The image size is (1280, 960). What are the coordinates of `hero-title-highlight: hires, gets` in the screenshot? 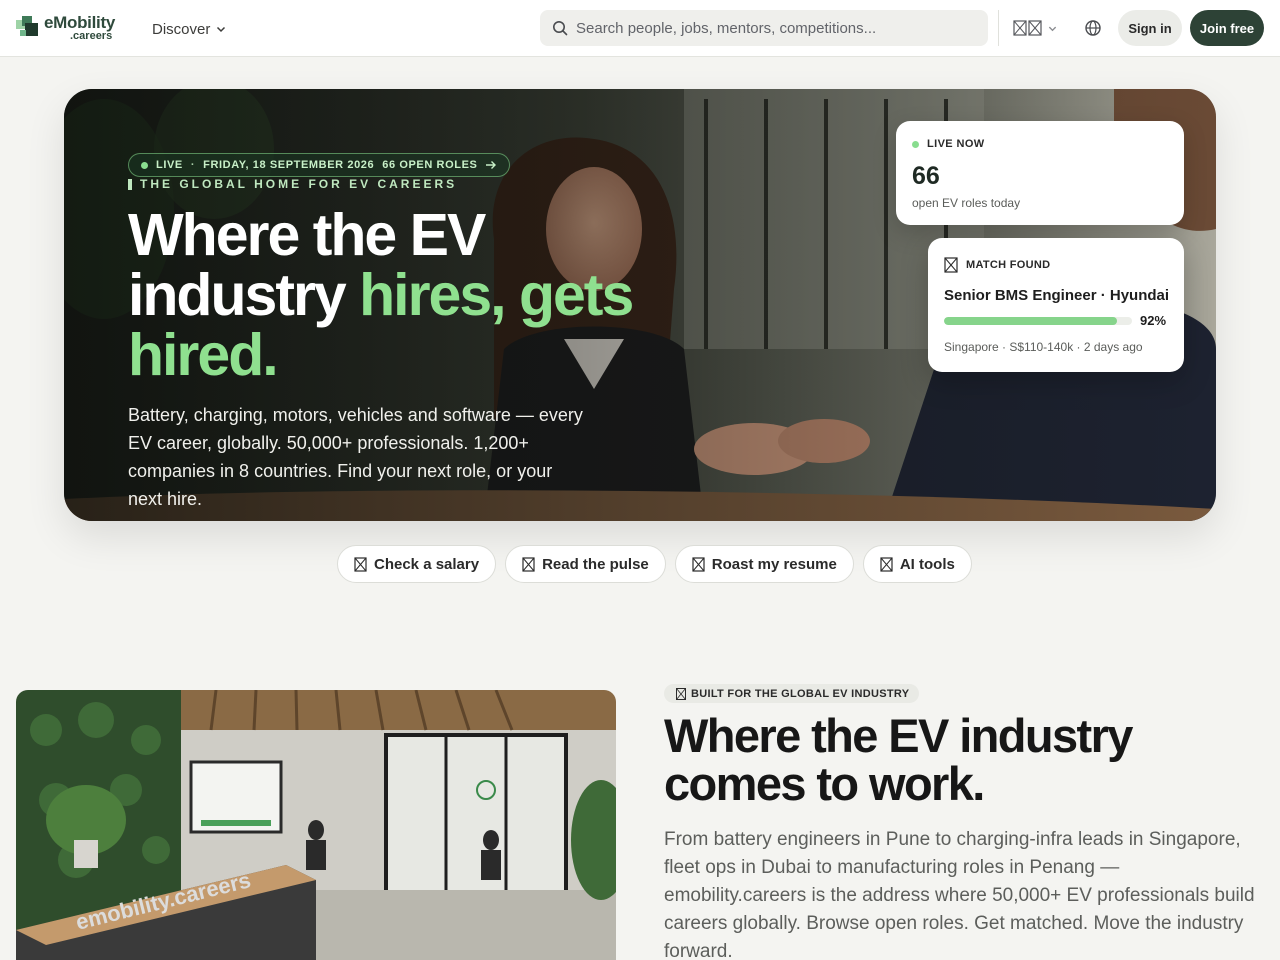 It's located at (496, 295).